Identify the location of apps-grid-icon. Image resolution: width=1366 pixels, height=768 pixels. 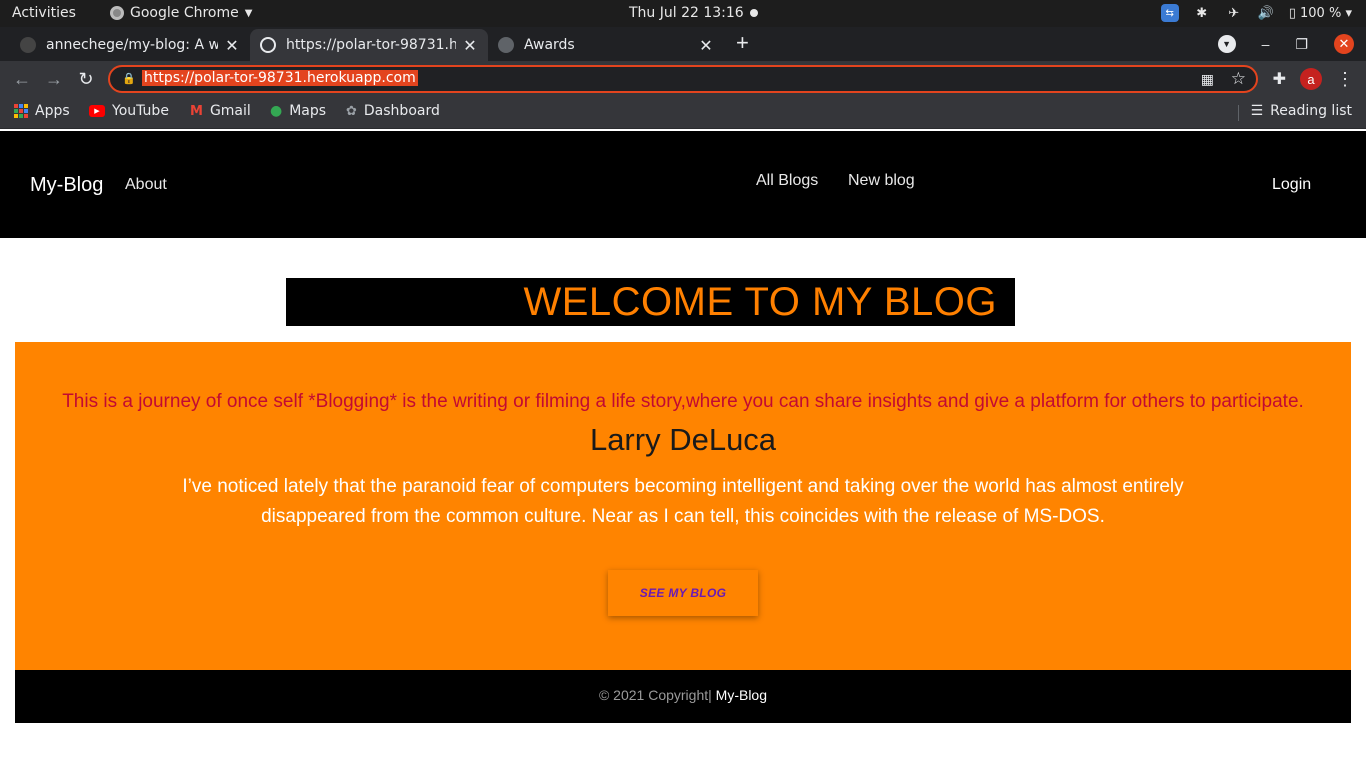
(21, 111).